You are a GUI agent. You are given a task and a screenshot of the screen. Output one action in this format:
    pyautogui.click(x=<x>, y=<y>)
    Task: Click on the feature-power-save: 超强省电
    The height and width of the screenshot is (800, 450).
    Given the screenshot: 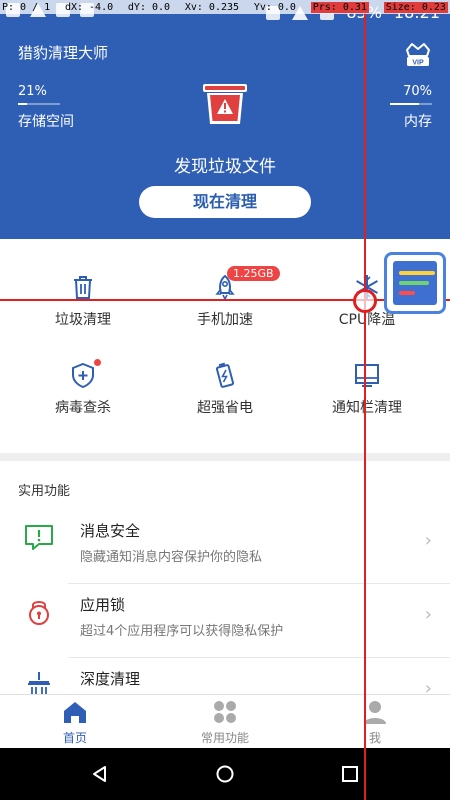 What is the action you would take?
    pyautogui.click(x=225, y=406)
    